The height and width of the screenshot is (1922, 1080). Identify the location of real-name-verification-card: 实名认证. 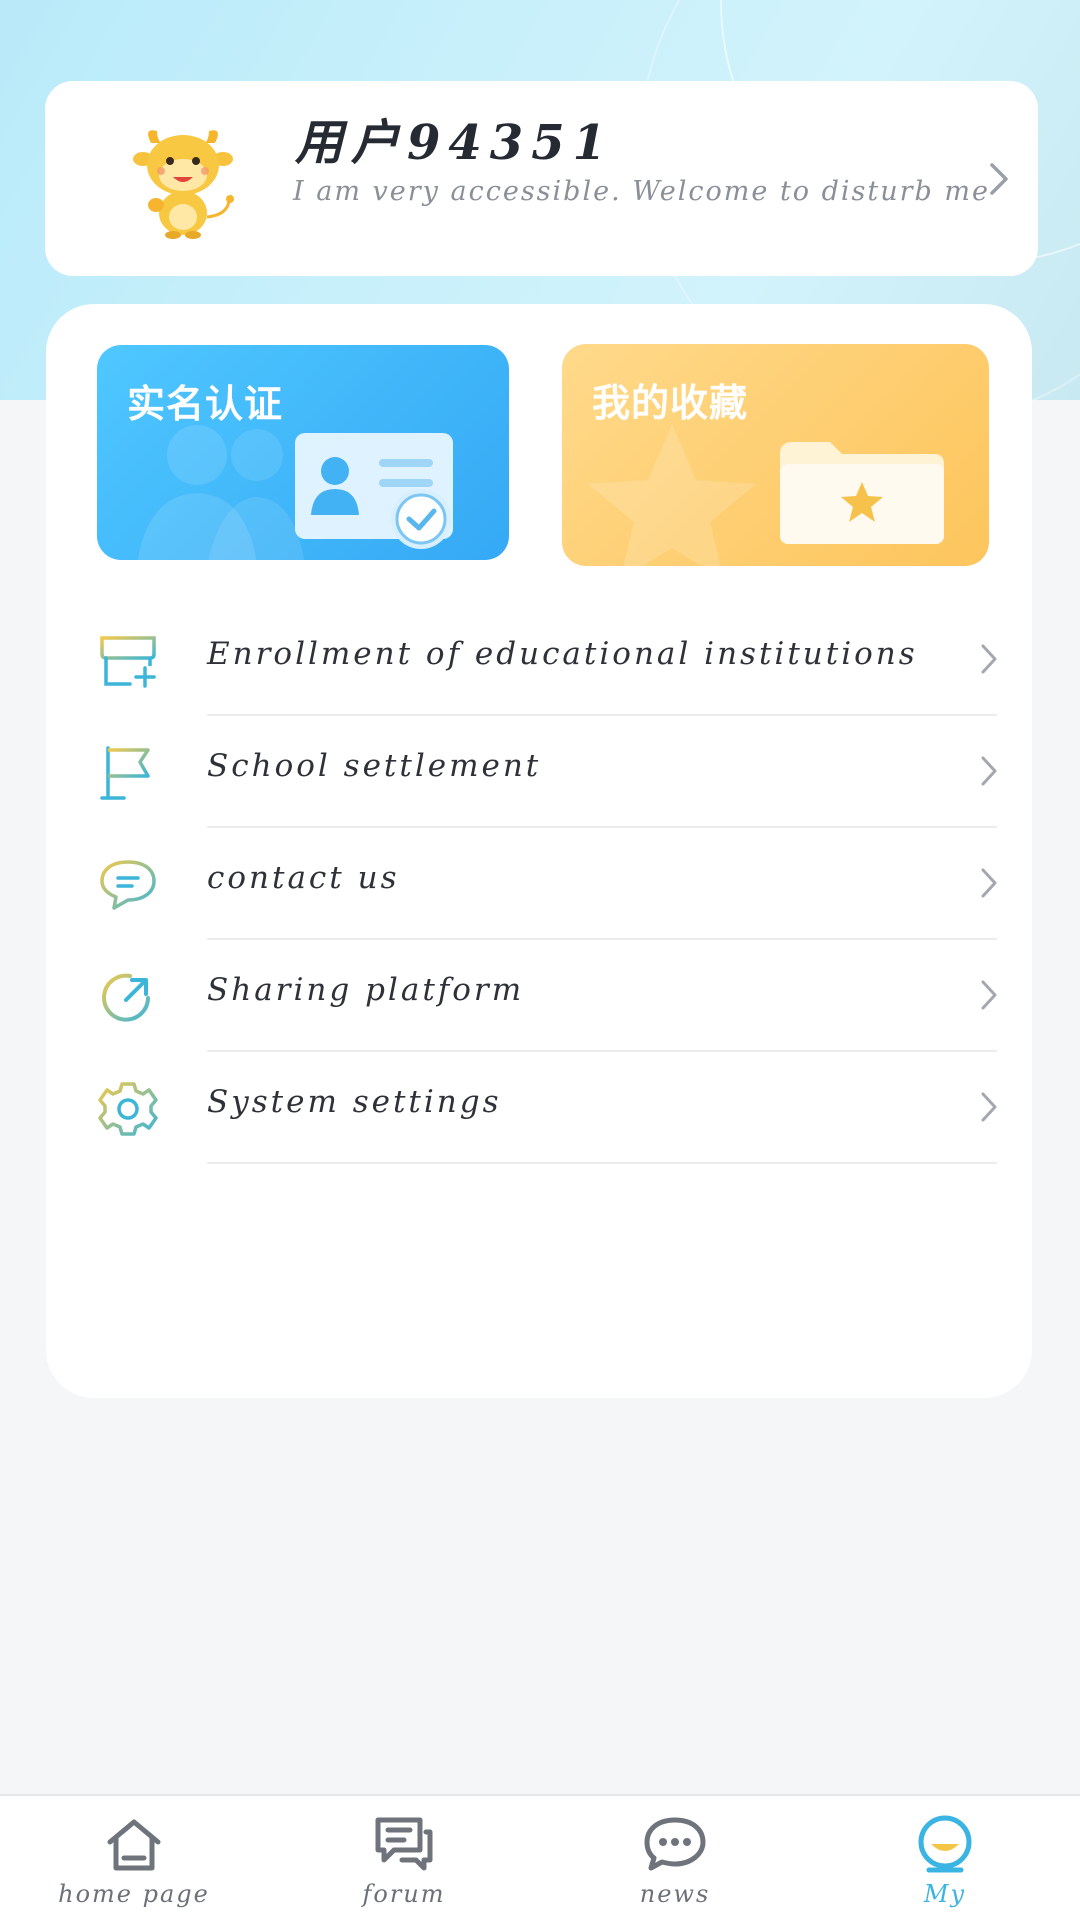
(303, 452).